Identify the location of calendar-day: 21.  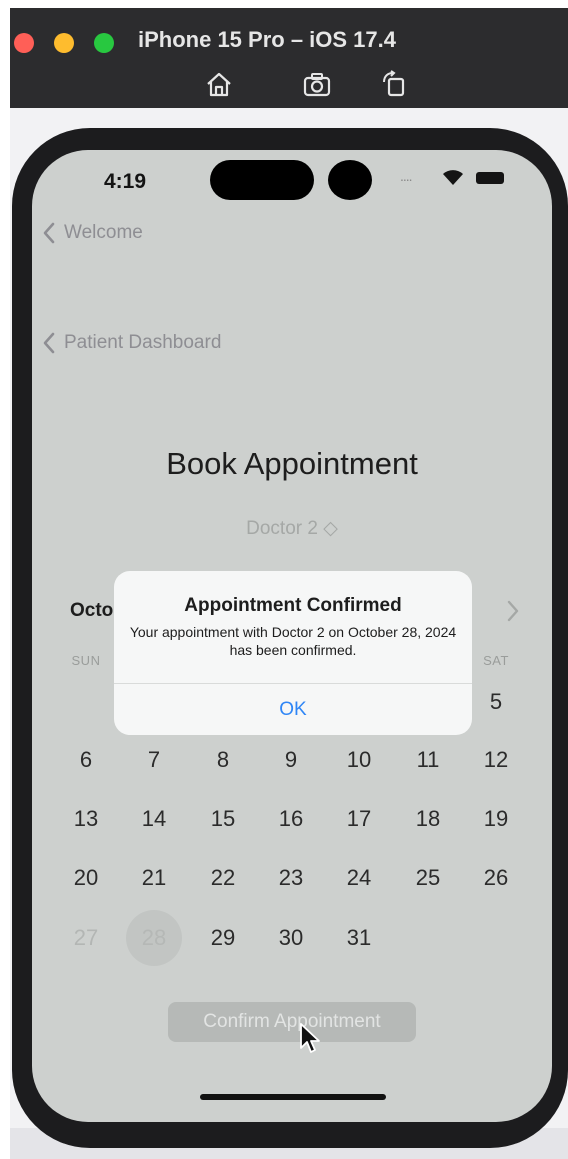
(154, 878).